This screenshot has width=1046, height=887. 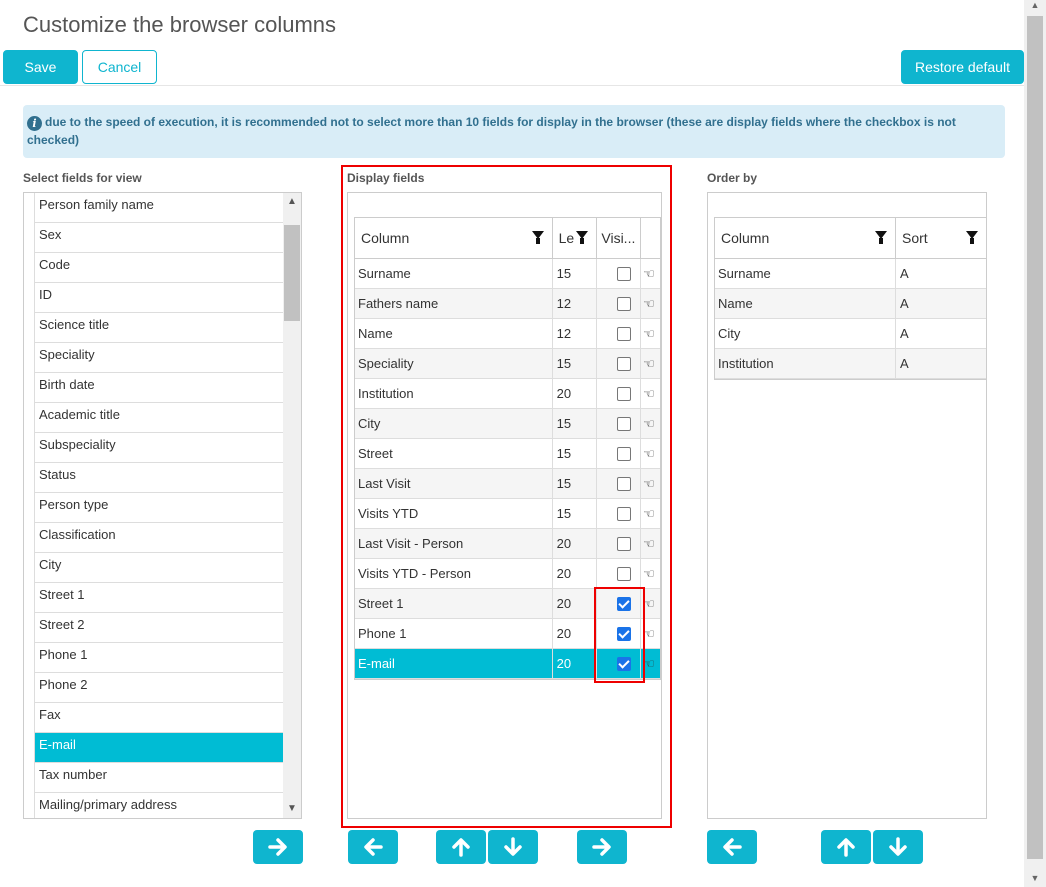 What do you see at coordinates (159, 805) in the screenshot?
I see `list-item: Mailing/primary address` at bounding box center [159, 805].